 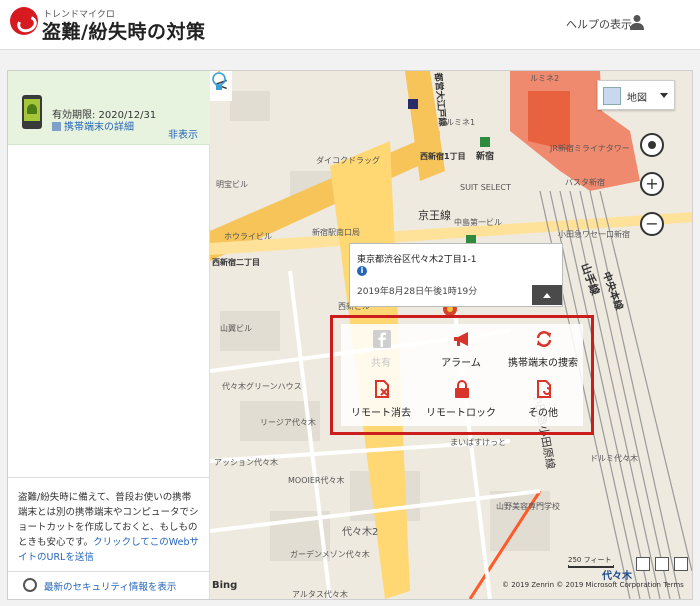 What do you see at coordinates (461, 339) in the screenshot?
I see `megaphone-icon` at bounding box center [461, 339].